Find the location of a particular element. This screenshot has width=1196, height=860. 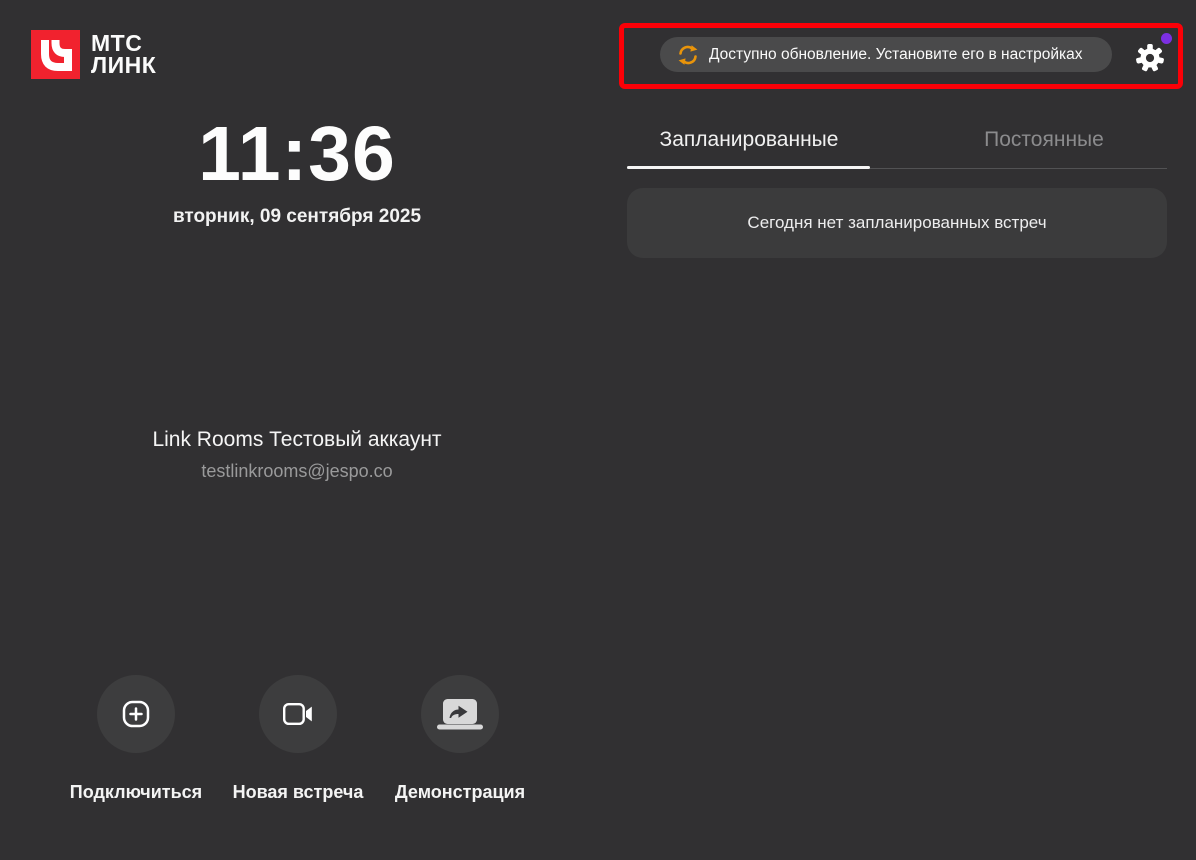

join-meeting-circle is located at coordinates (136, 714).